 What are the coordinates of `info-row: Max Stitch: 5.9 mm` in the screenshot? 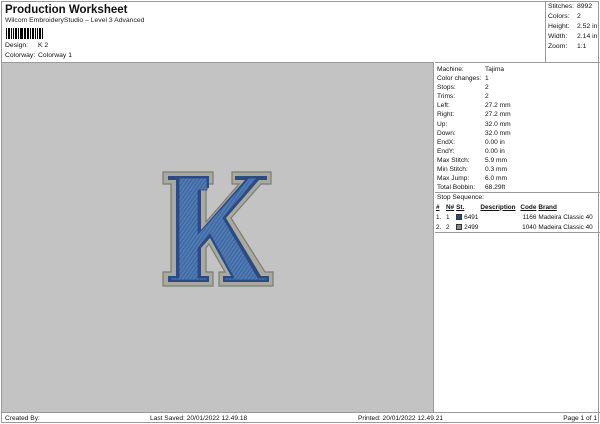 It's located at (517, 160).